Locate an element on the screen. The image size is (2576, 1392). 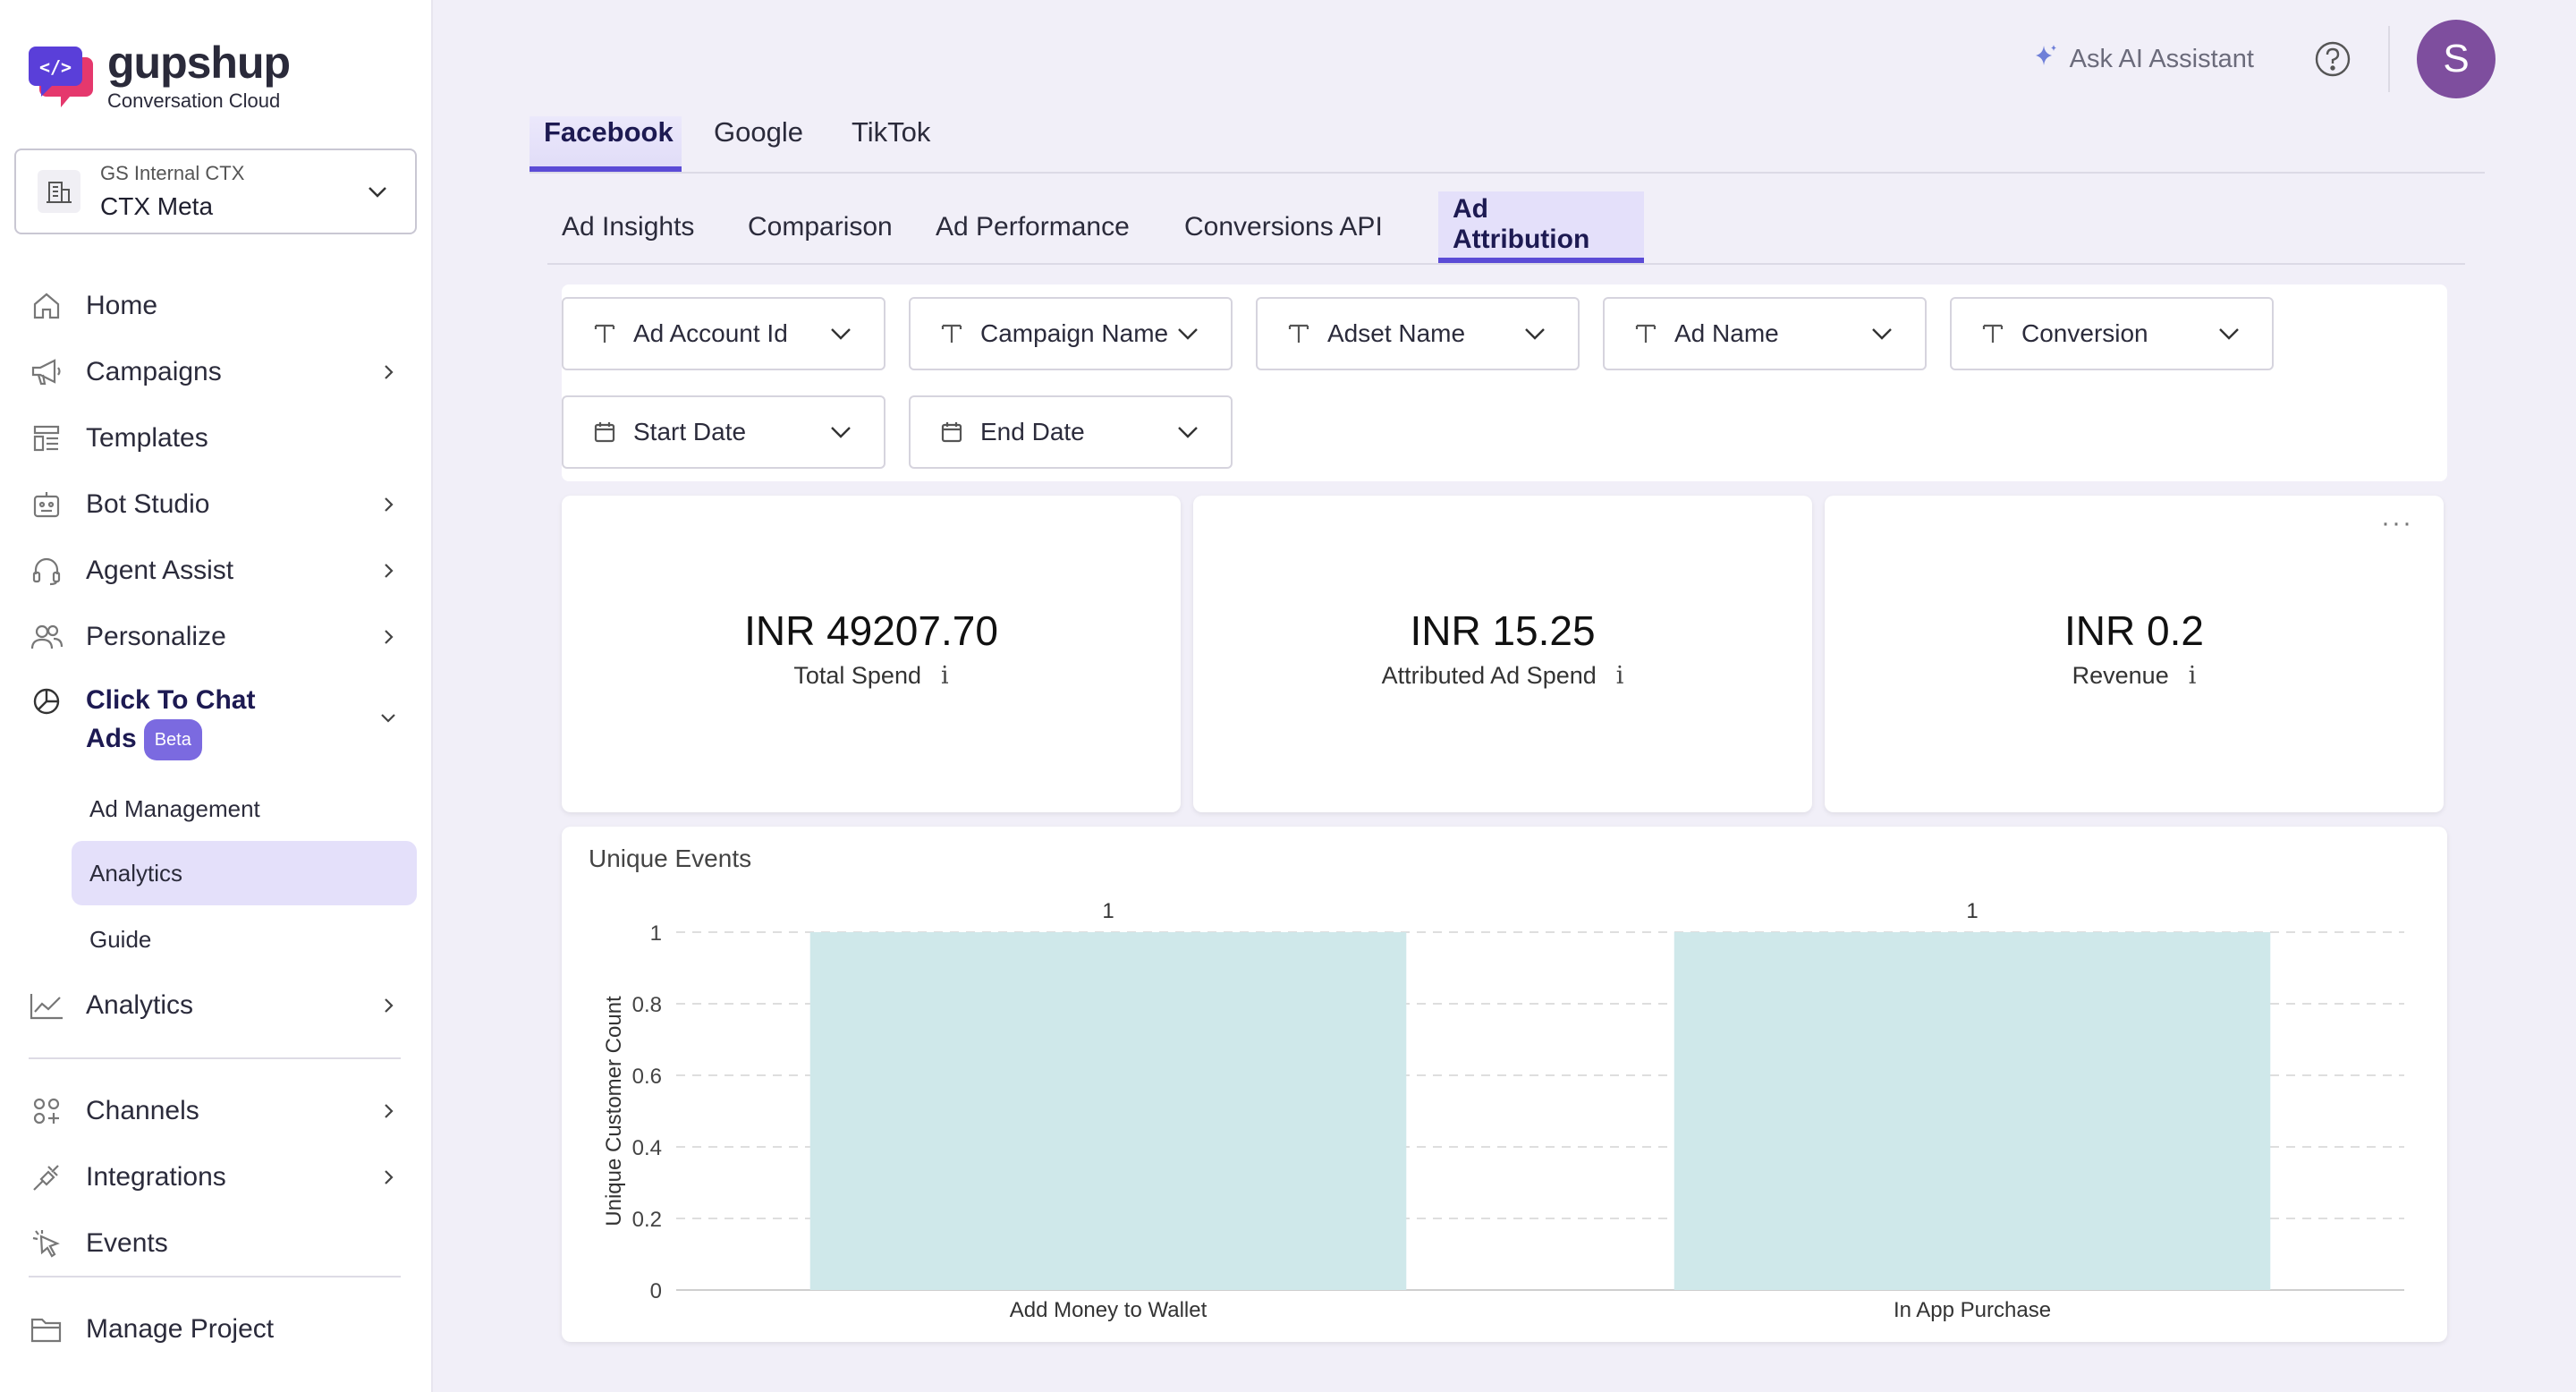
building-icon is located at coordinates (59, 191).